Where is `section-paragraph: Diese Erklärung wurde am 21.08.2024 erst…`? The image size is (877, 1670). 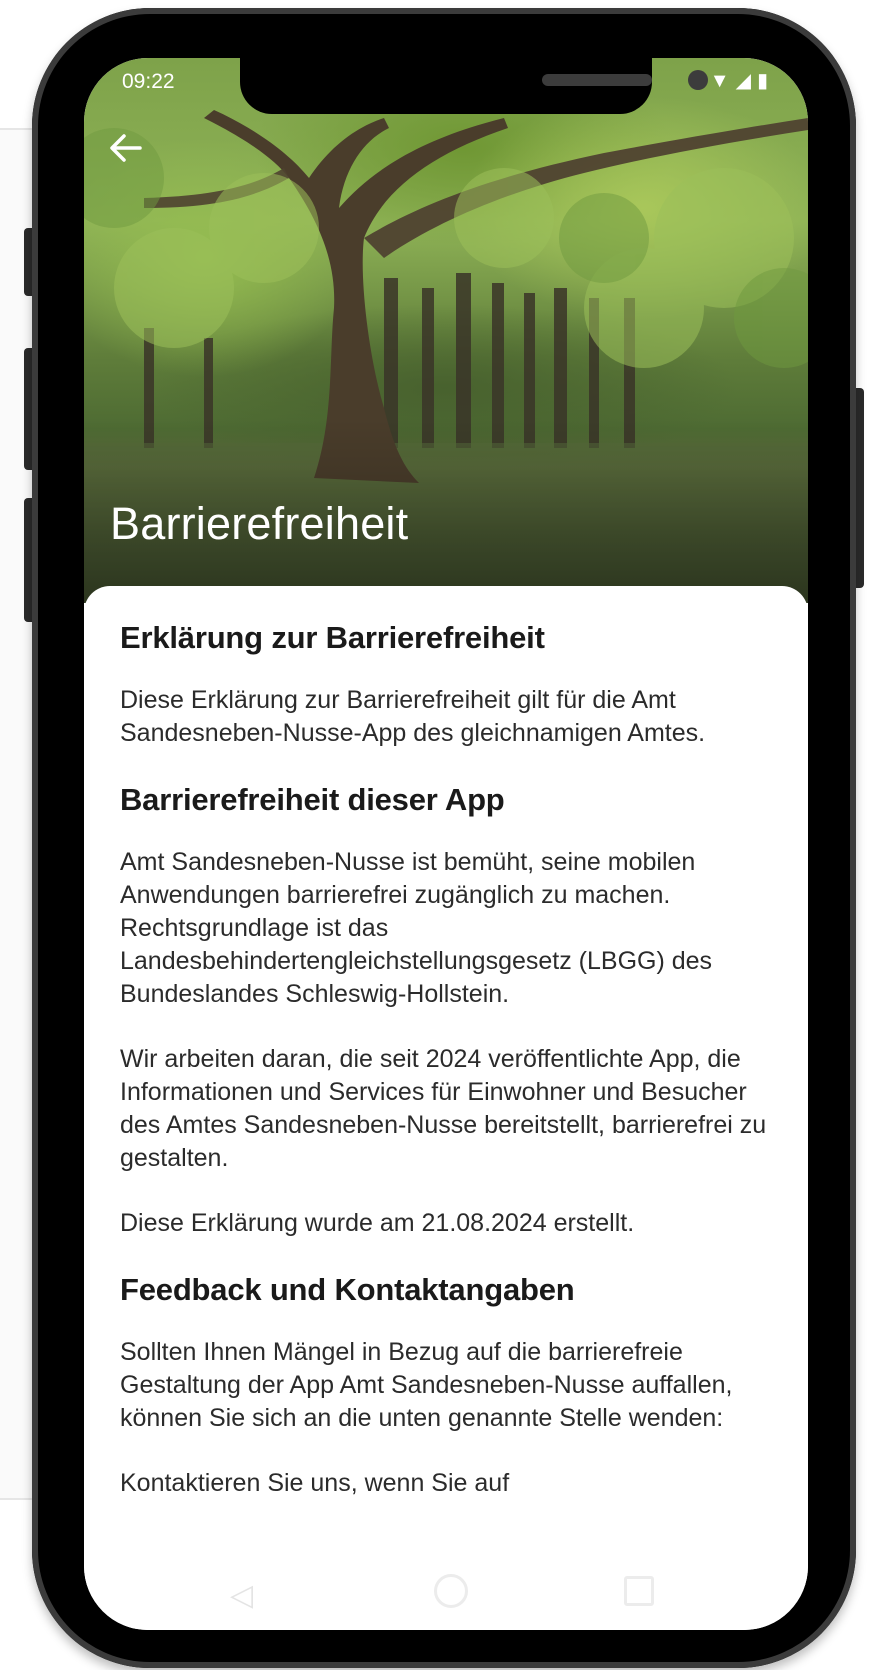 section-paragraph: Diese Erklärung wurde am 21.08.2024 erst… is located at coordinates (377, 1223).